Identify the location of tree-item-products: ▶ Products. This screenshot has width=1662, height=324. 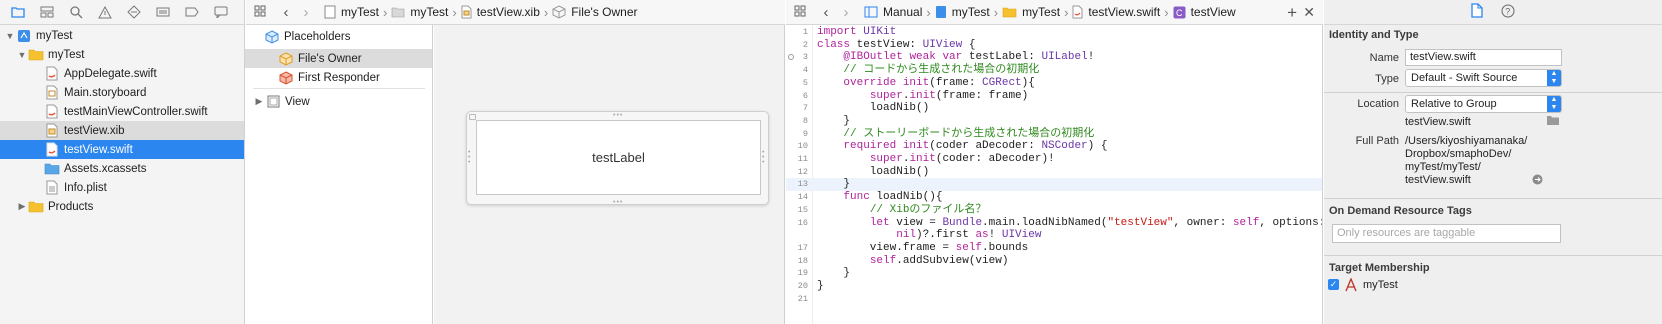
(122, 206).